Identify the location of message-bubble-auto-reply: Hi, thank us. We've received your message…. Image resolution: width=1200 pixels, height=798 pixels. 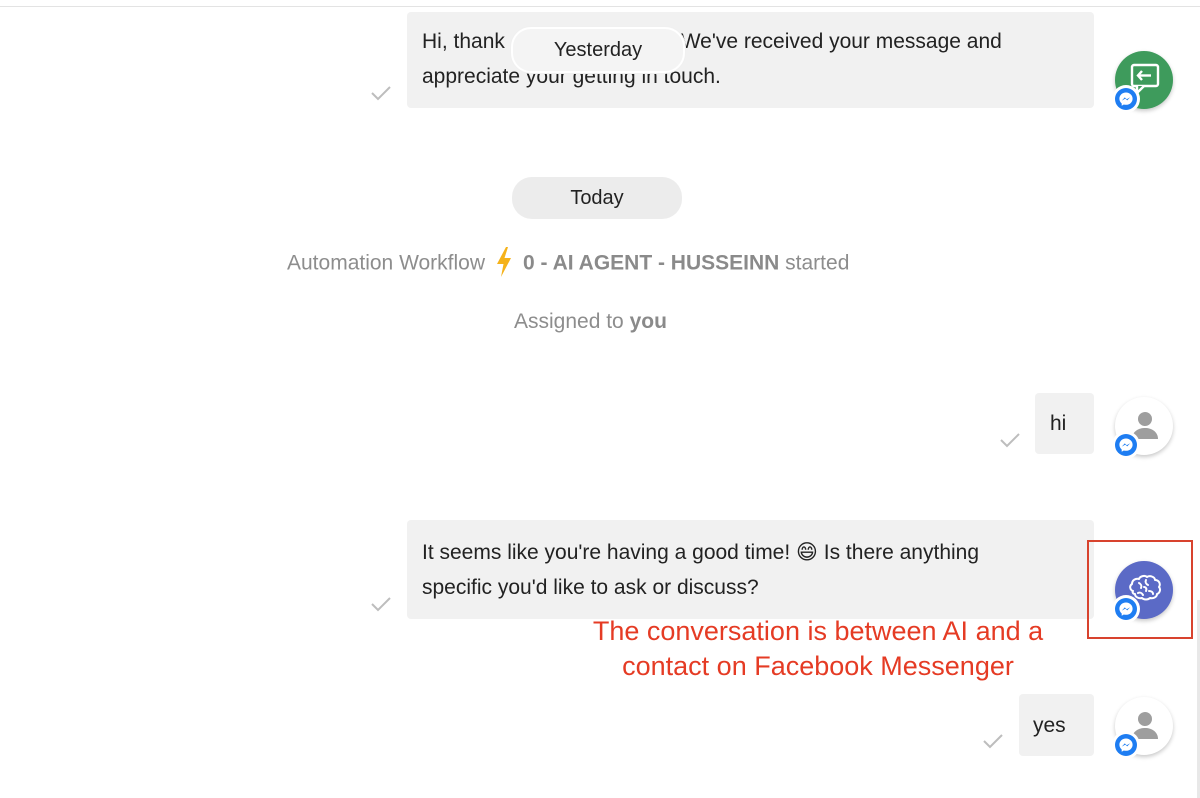
(750, 60).